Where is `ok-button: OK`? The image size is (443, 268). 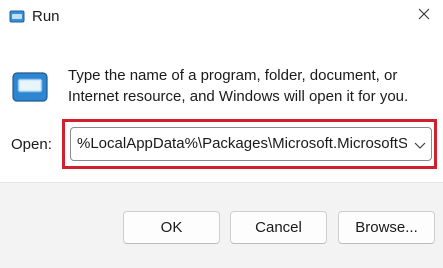 ok-button: OK is located at coordinates (171, 227).